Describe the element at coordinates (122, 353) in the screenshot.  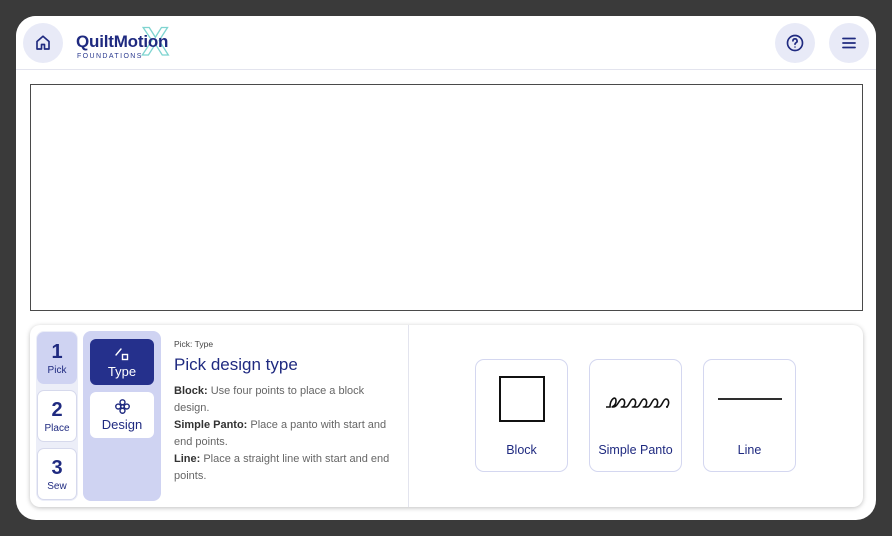
I see `shape-type-icon` at that location.